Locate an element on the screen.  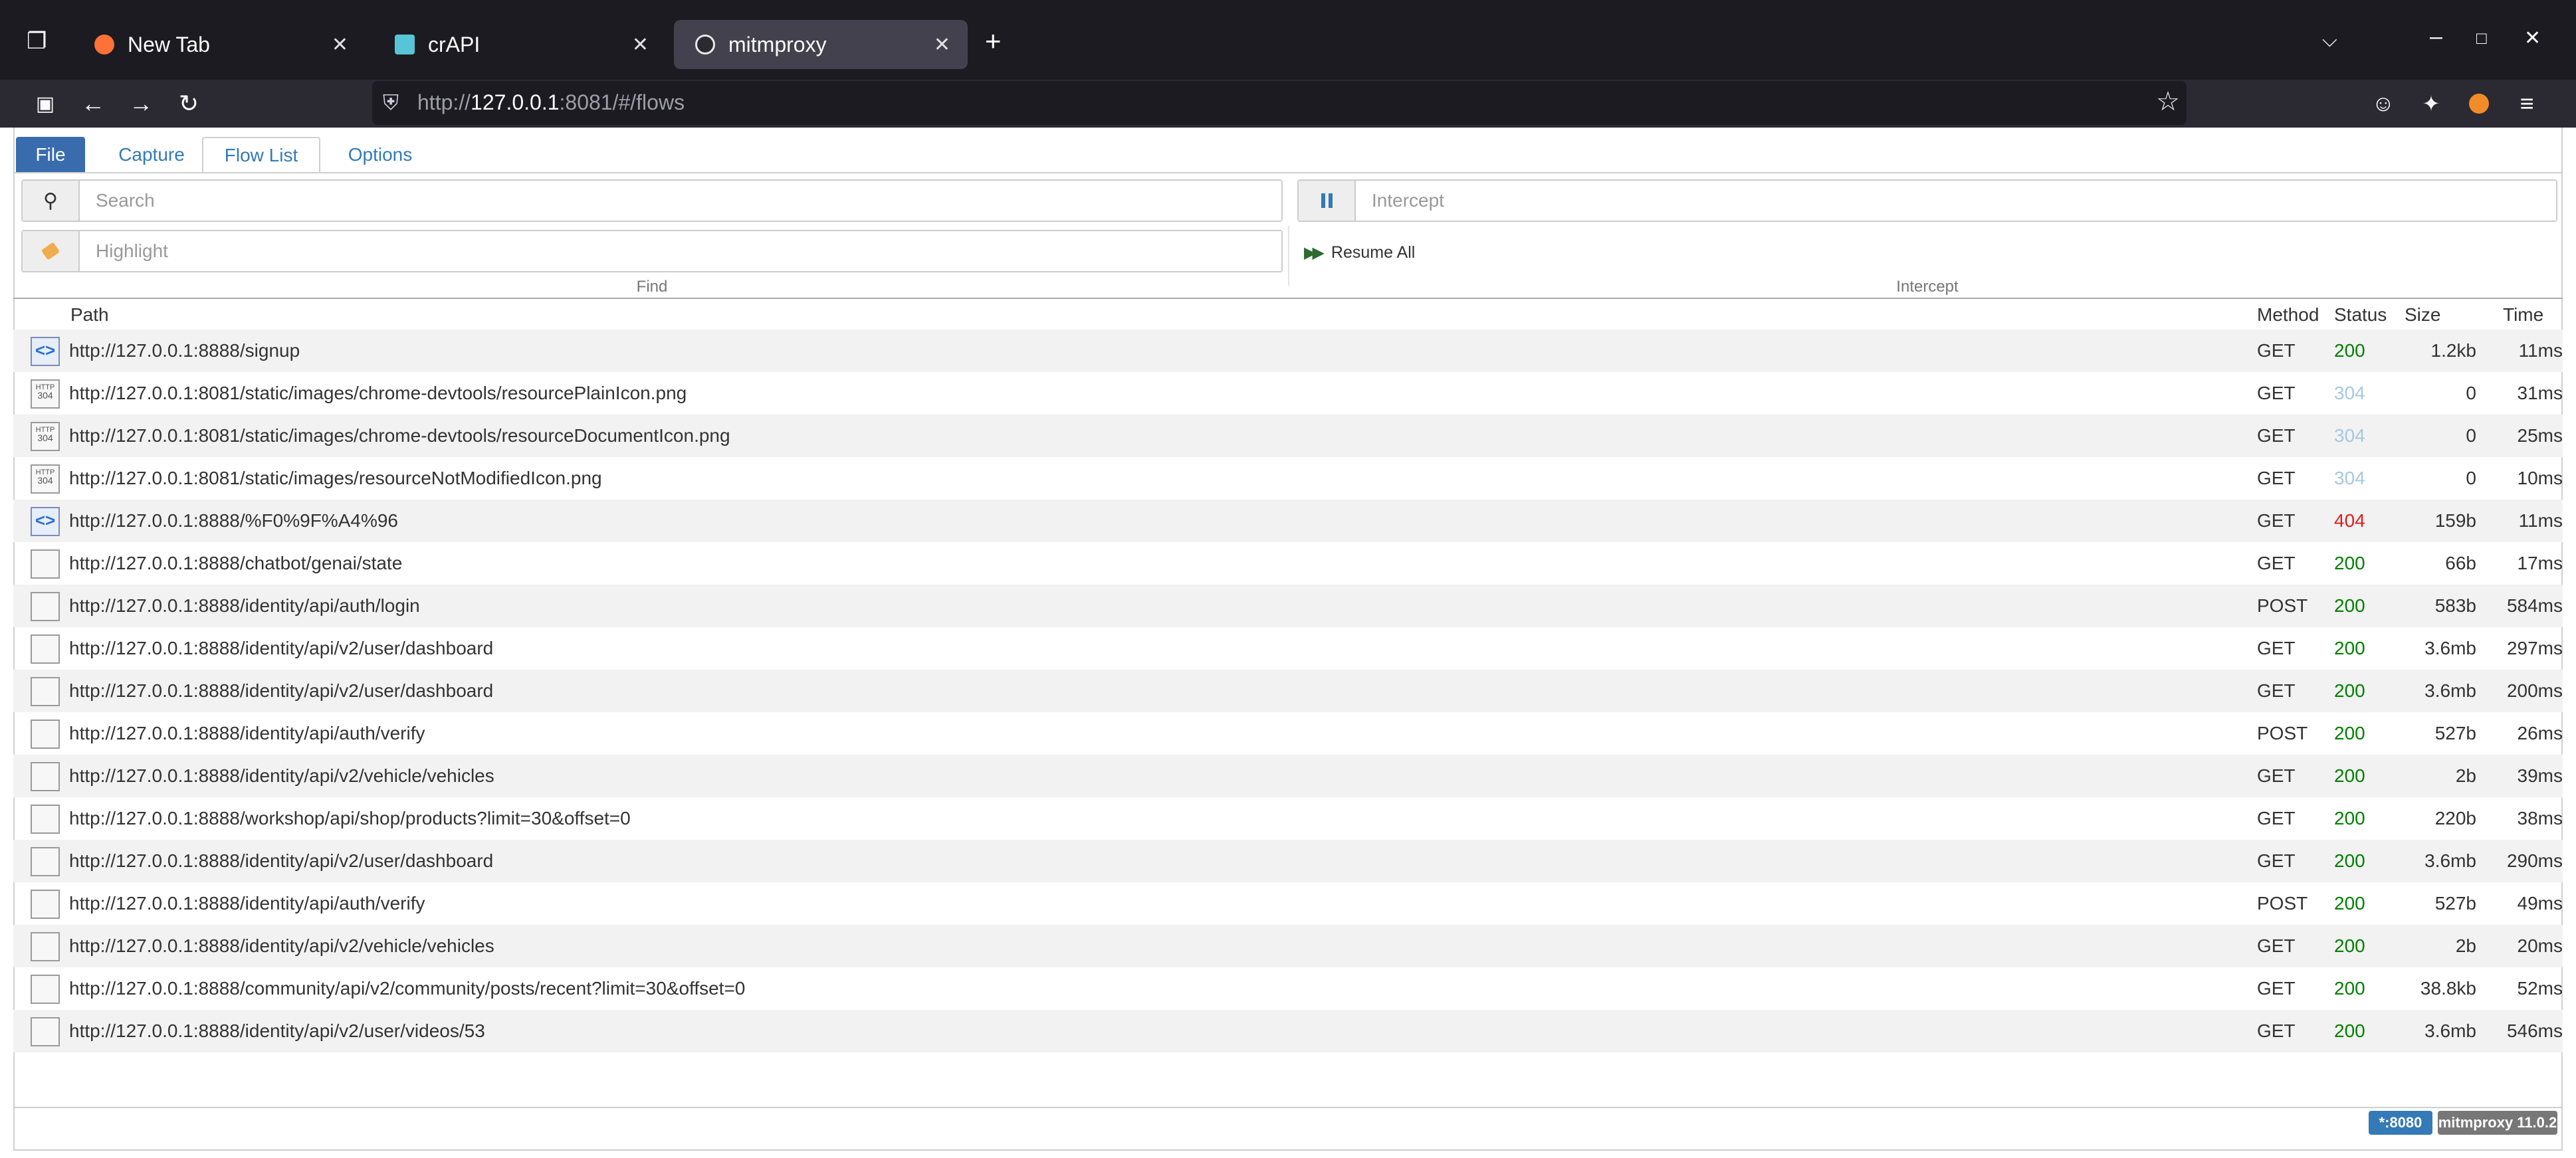
account-icon: ☺ is located at coordinates (2383, 103).